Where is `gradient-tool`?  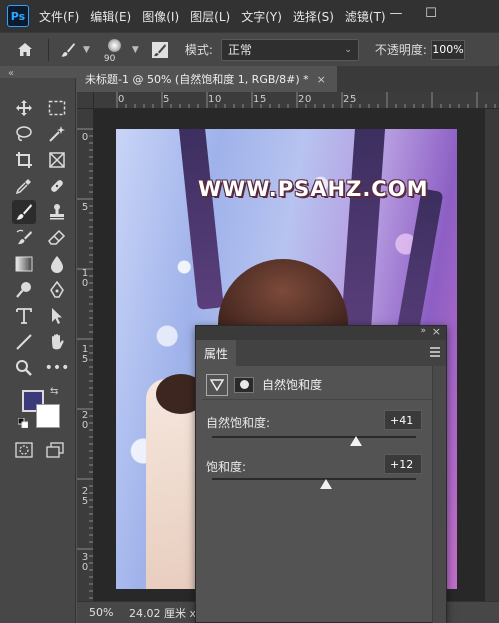
gradient-tool is located at coordinates (24, 264).